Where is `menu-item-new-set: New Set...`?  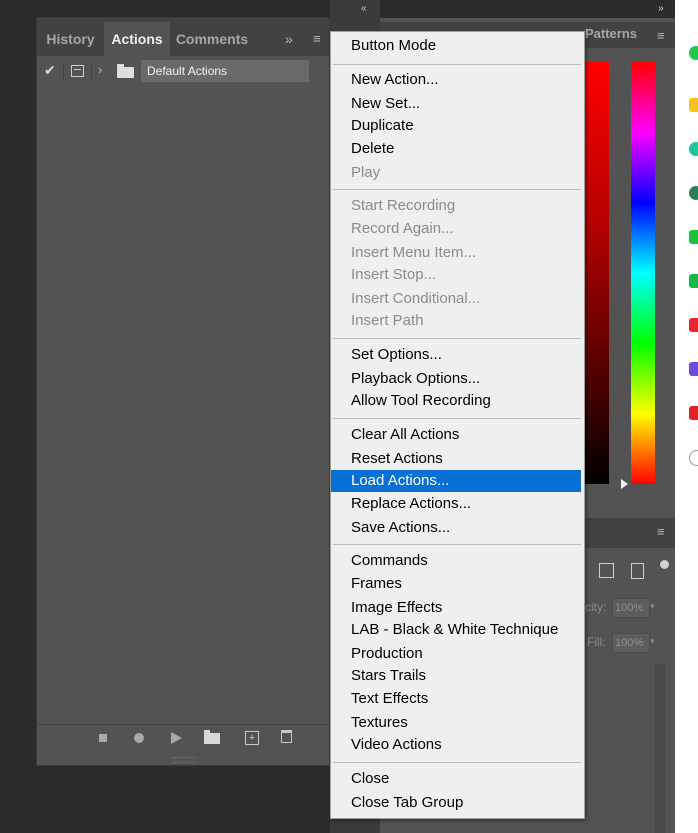
menu-item-new-set: New Set... is located at coordinates (457, 104).